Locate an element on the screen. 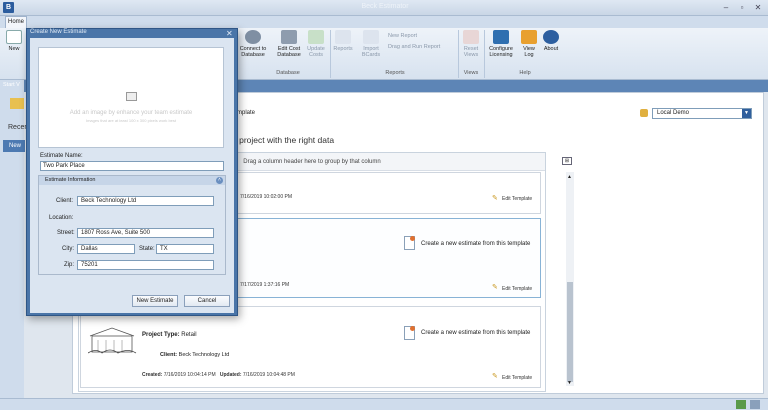 The height and width of the screenshot is (410, 768). estimate-name-input: Two Park Place is located at coordinates (132, 166).